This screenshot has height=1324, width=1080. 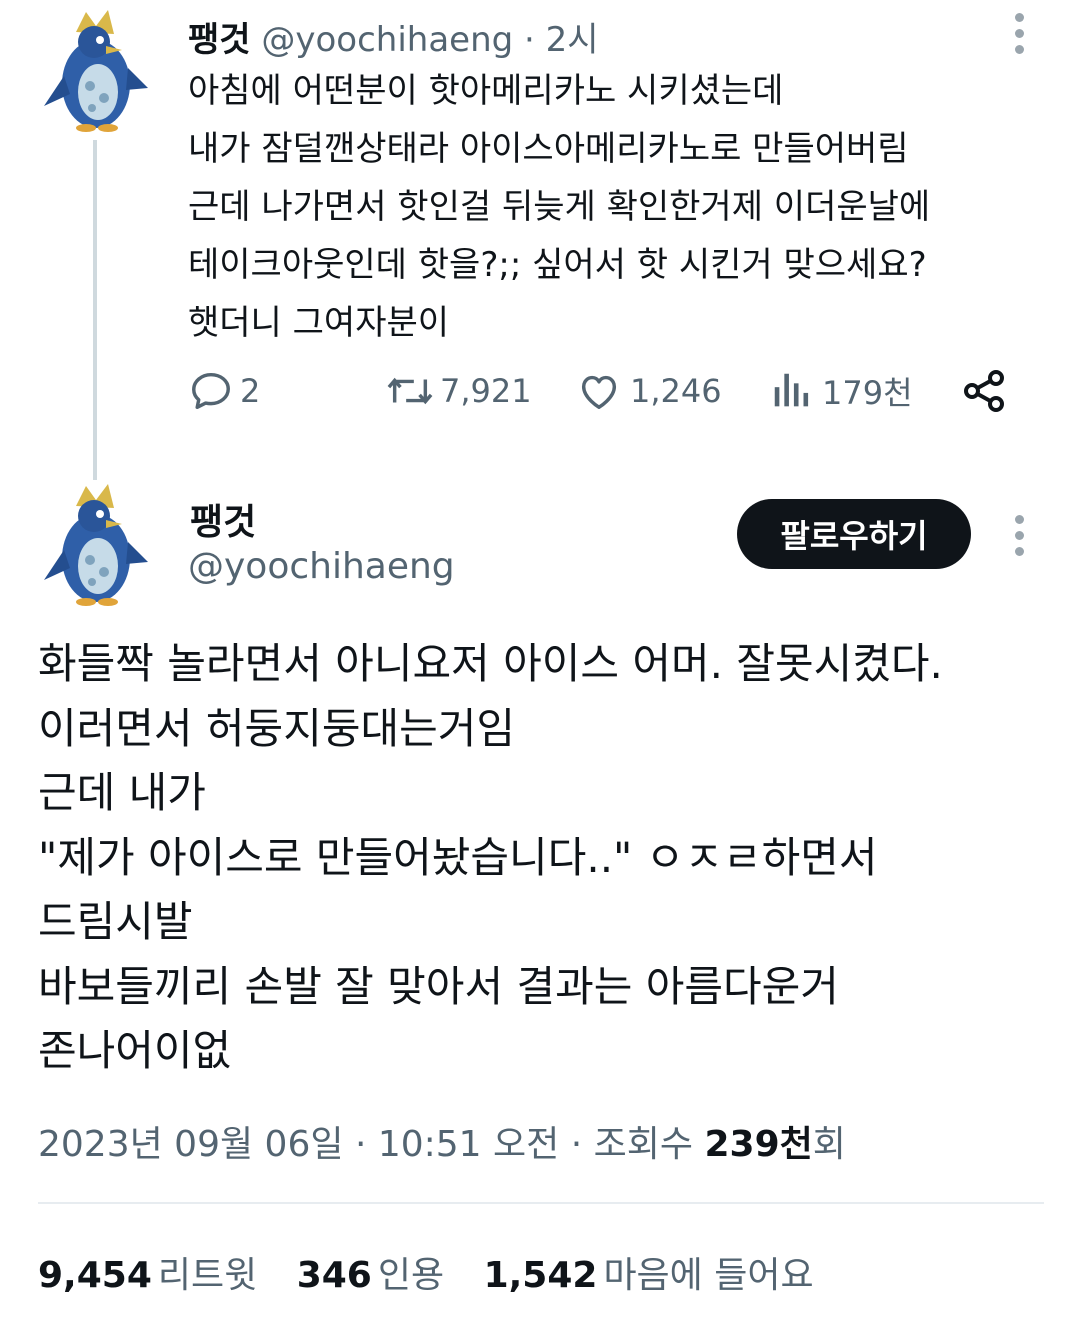 What do you see at coordinates (599, 392) in the screenshot?
I see `heart-icon` at bounding box center [599, 392].